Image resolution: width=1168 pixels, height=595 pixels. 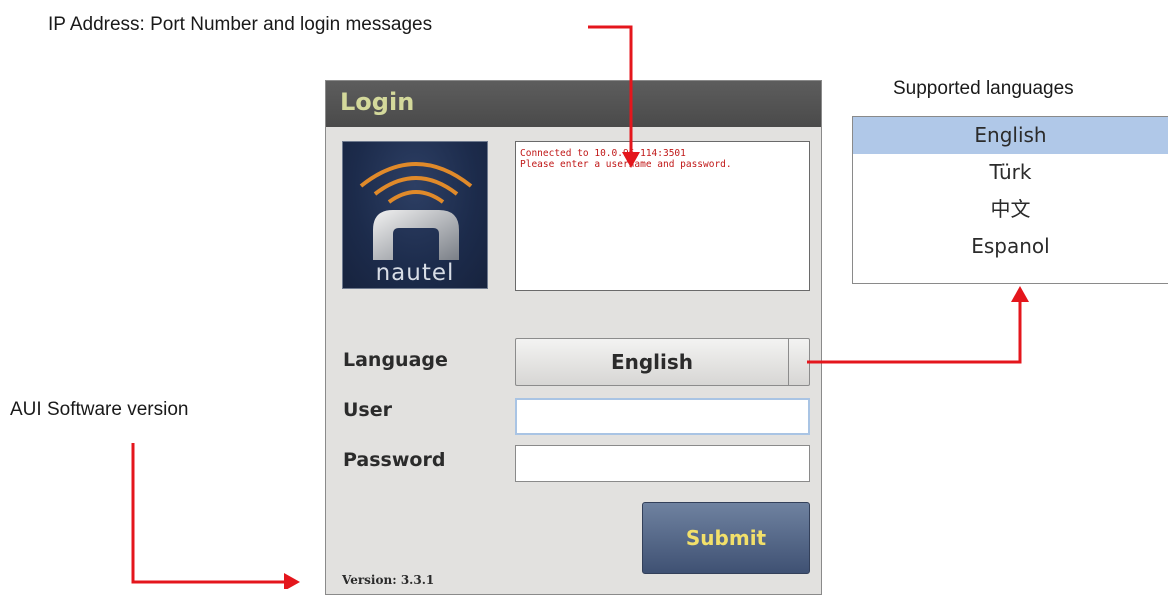 I want to click on language-arrow-head-icon, so click(x=1020, y=294).